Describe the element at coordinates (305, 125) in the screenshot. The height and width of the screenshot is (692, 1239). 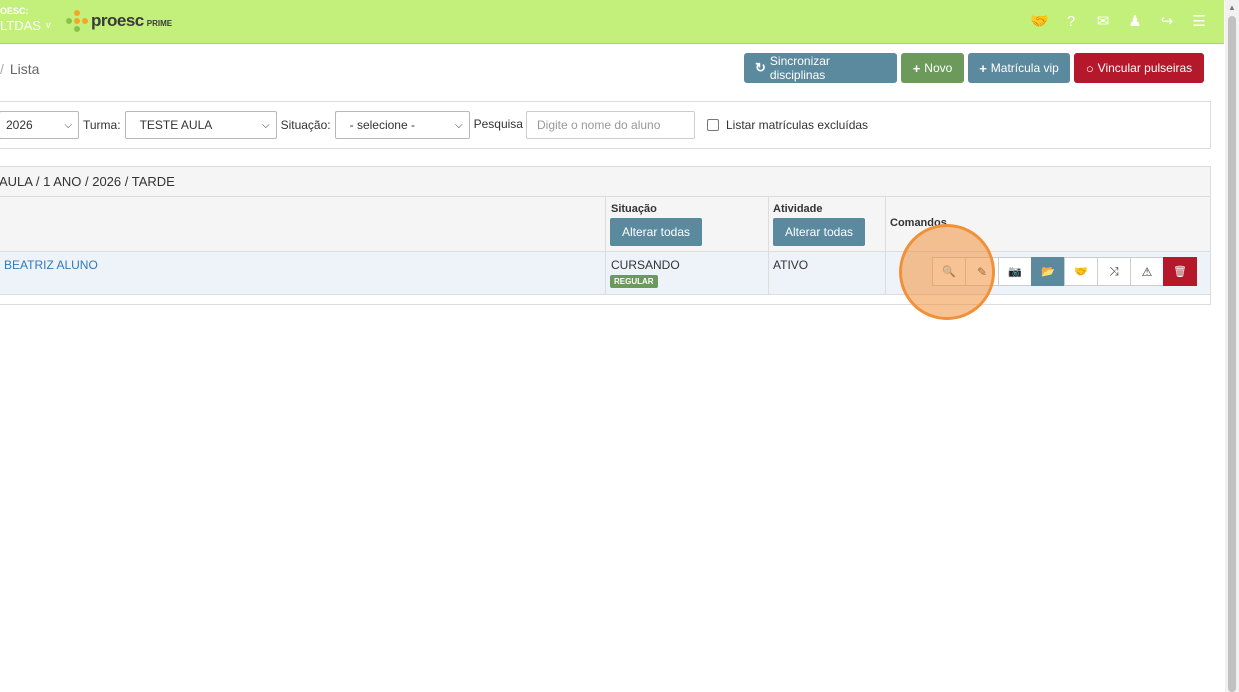
I see `situacao-label: Situação:` at that location.